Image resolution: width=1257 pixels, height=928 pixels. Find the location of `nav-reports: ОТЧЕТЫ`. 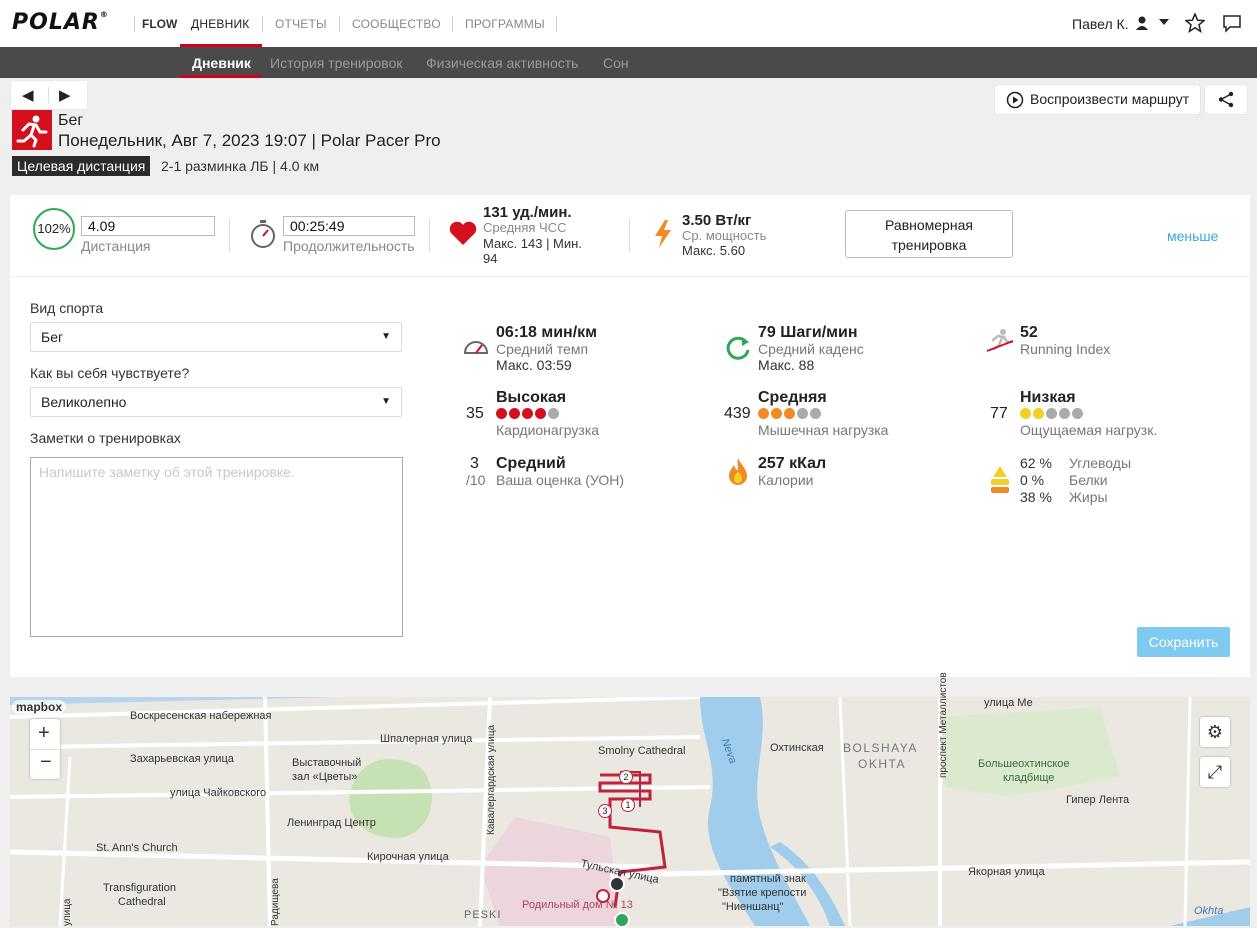

nav-reports: ОТЧЕТЫ is located at coordinates (301, 24).